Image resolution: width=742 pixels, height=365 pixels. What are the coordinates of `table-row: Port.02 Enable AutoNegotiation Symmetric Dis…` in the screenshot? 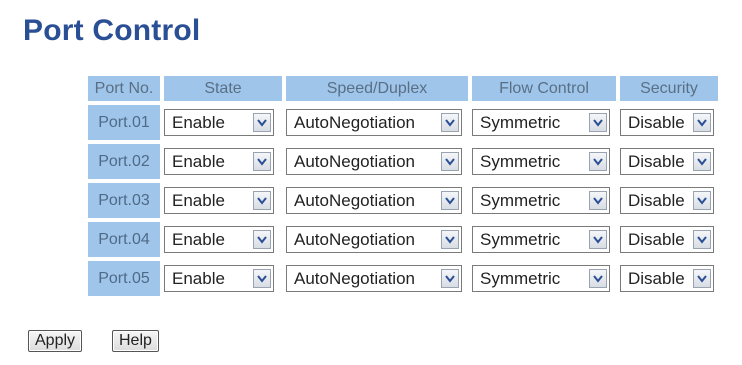 It's located at (403, 161).